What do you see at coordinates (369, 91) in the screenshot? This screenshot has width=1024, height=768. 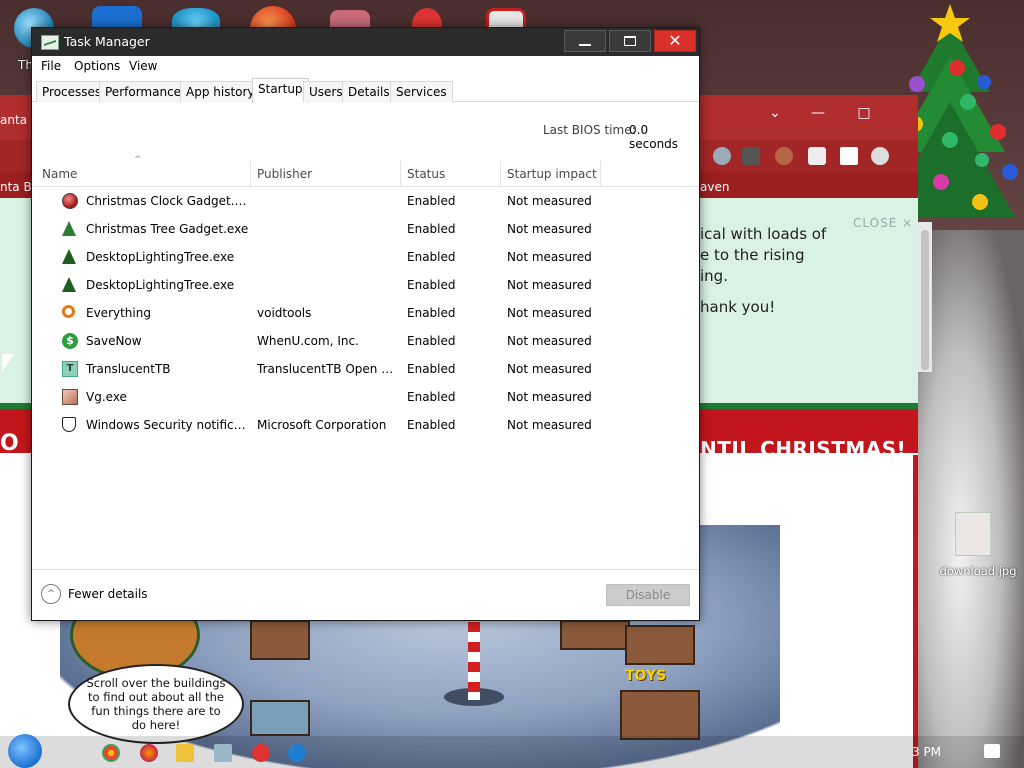 I see `tab-details: Details` at bounding box center [369, 91].